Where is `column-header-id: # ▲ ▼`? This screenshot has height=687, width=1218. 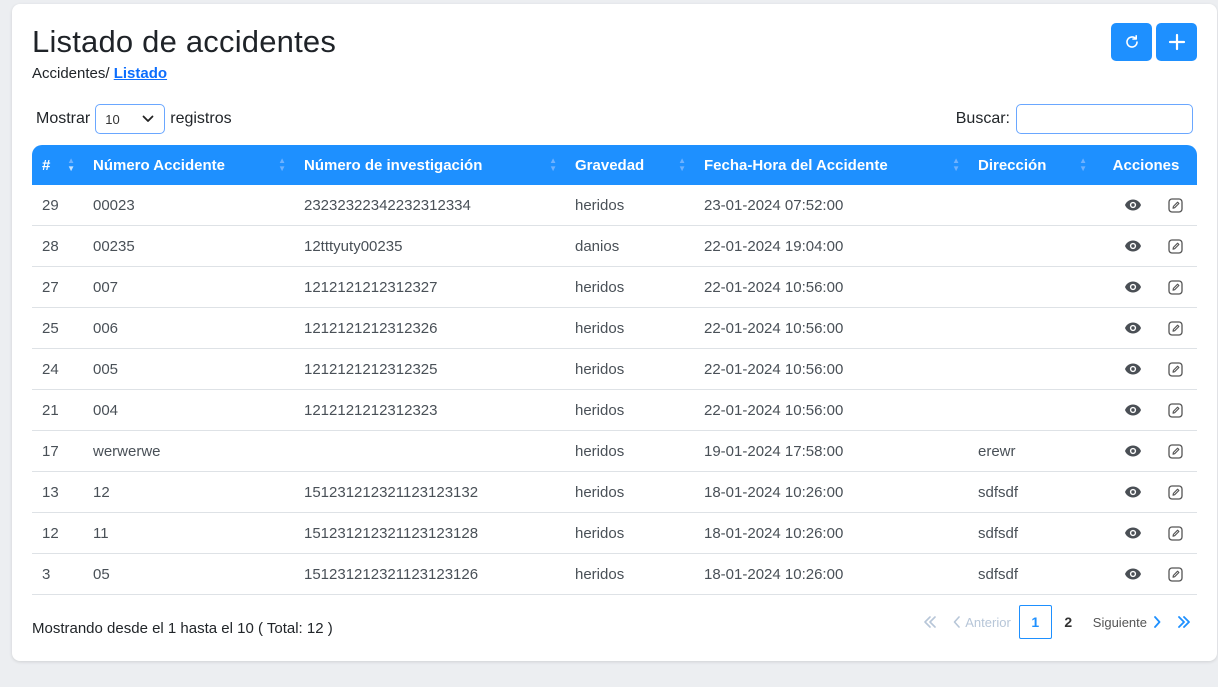 column-header-id: # ▲ ▼ is located at coordinates (57, 165).